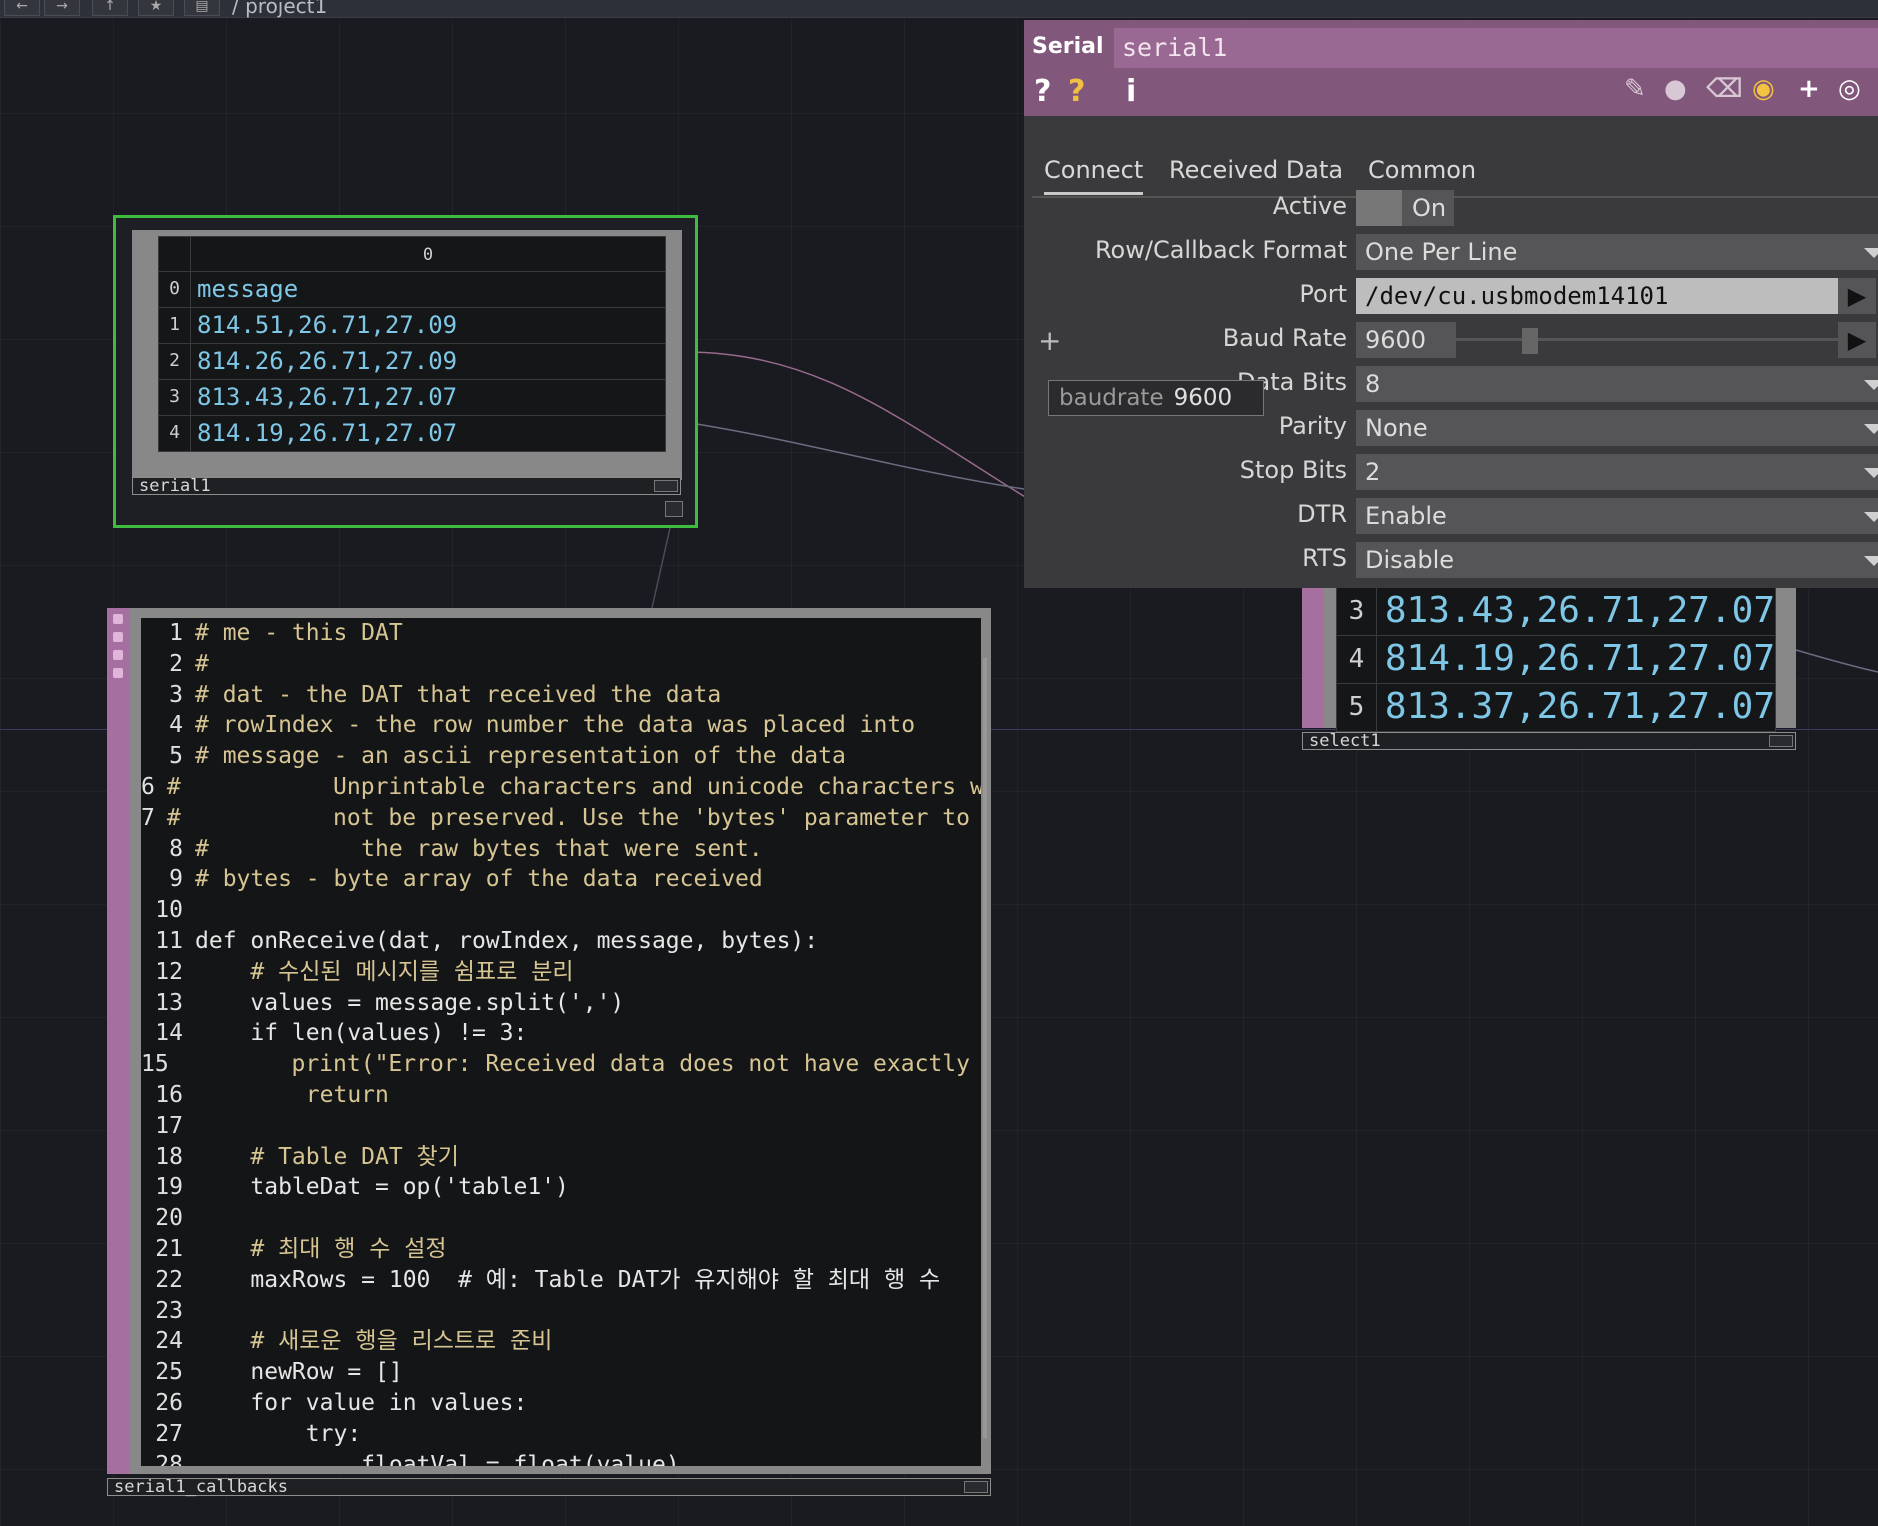 Image resolution: width=1878 pixels, height=1526 pixels. What do you see at coordinates (169, 1458) in the screenshot?
I see `line-number: 28` at bounding box center [169, 1458].